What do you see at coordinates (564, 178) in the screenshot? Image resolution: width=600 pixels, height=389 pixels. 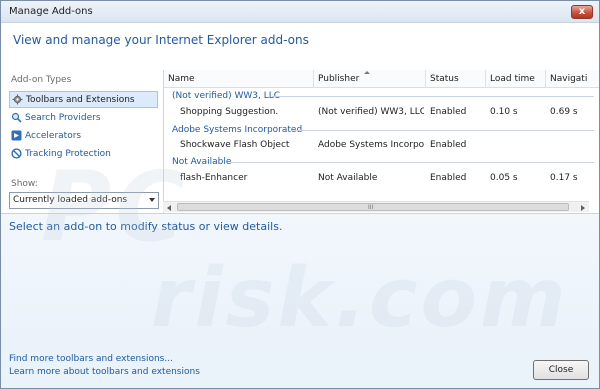 I see `cell-navigation: 0.17 s` at bounding box center [564, 178].